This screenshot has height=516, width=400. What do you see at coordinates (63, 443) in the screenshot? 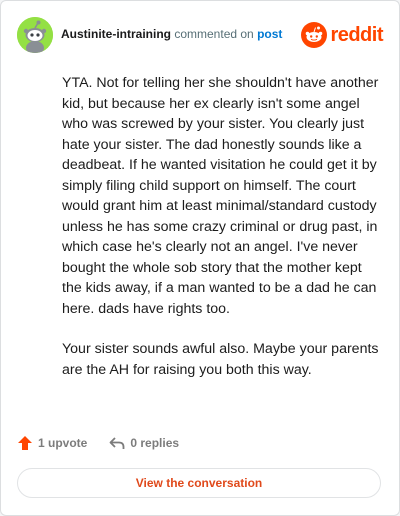
I see `upvote-count: 1 upvote` at bounding box center [63, 443].